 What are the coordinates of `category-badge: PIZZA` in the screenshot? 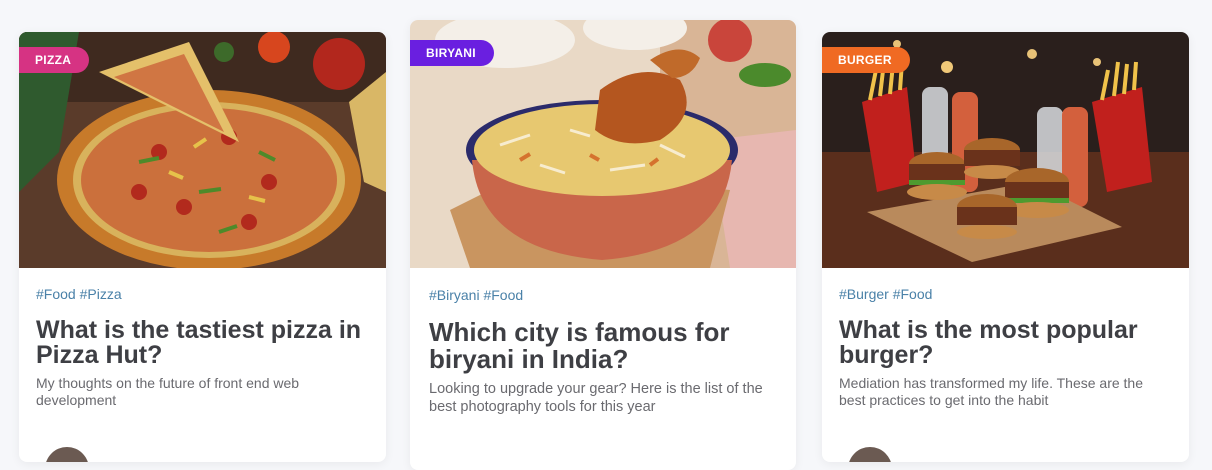 It's located at (54, 60).